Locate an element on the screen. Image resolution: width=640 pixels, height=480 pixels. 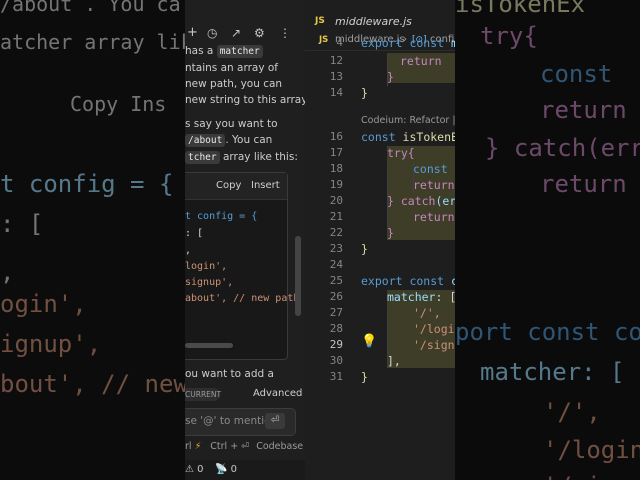
background-code-line: t config = { is located at coordinates (87, 184).